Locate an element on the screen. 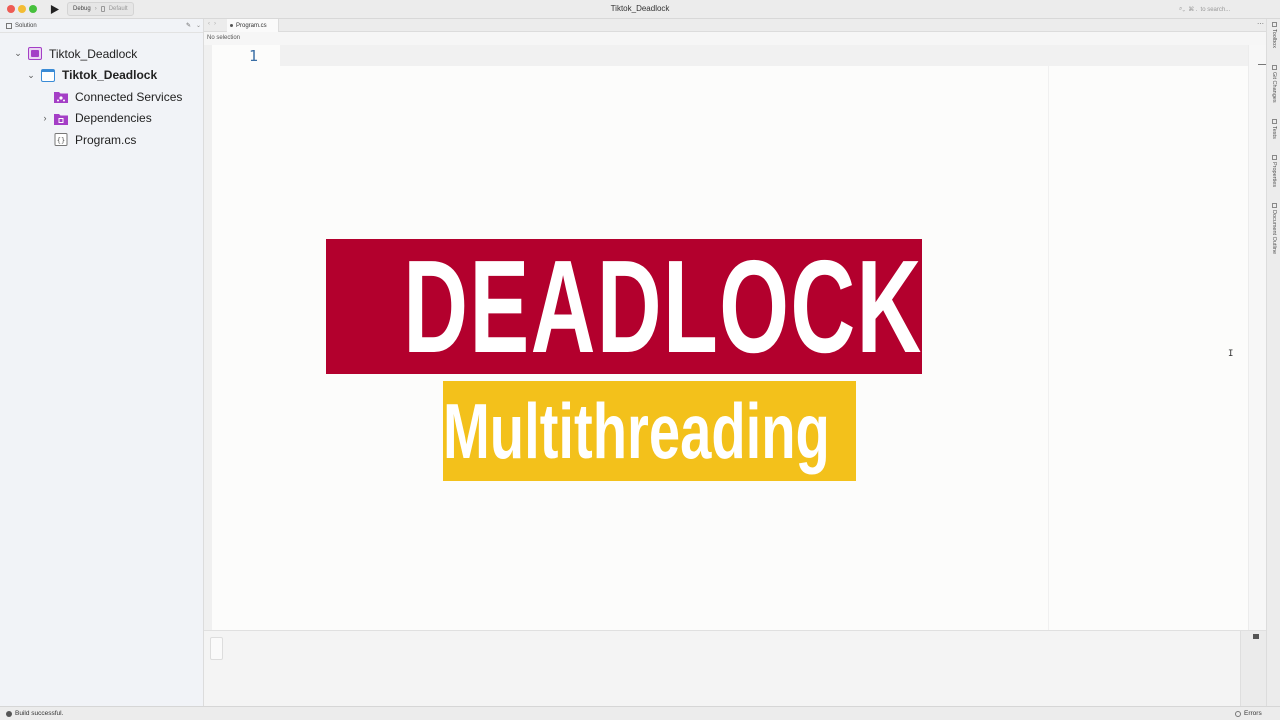 This screenshot has height=720, width=1280. config-label: Debug is located at coordinates (82, 9).